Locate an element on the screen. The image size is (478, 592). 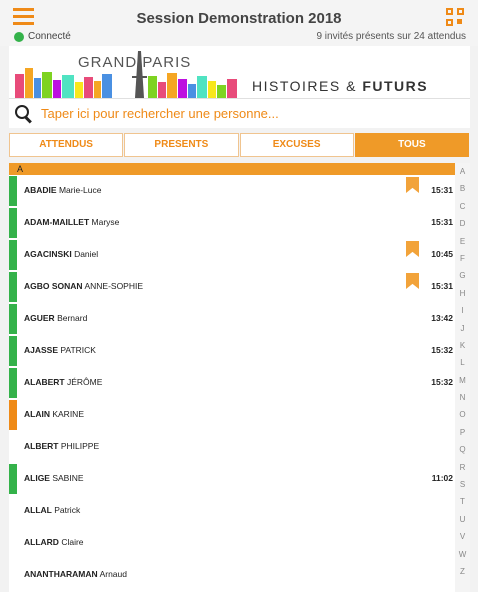
guest-first-name: Maryse is located at coordinates (104, 222).